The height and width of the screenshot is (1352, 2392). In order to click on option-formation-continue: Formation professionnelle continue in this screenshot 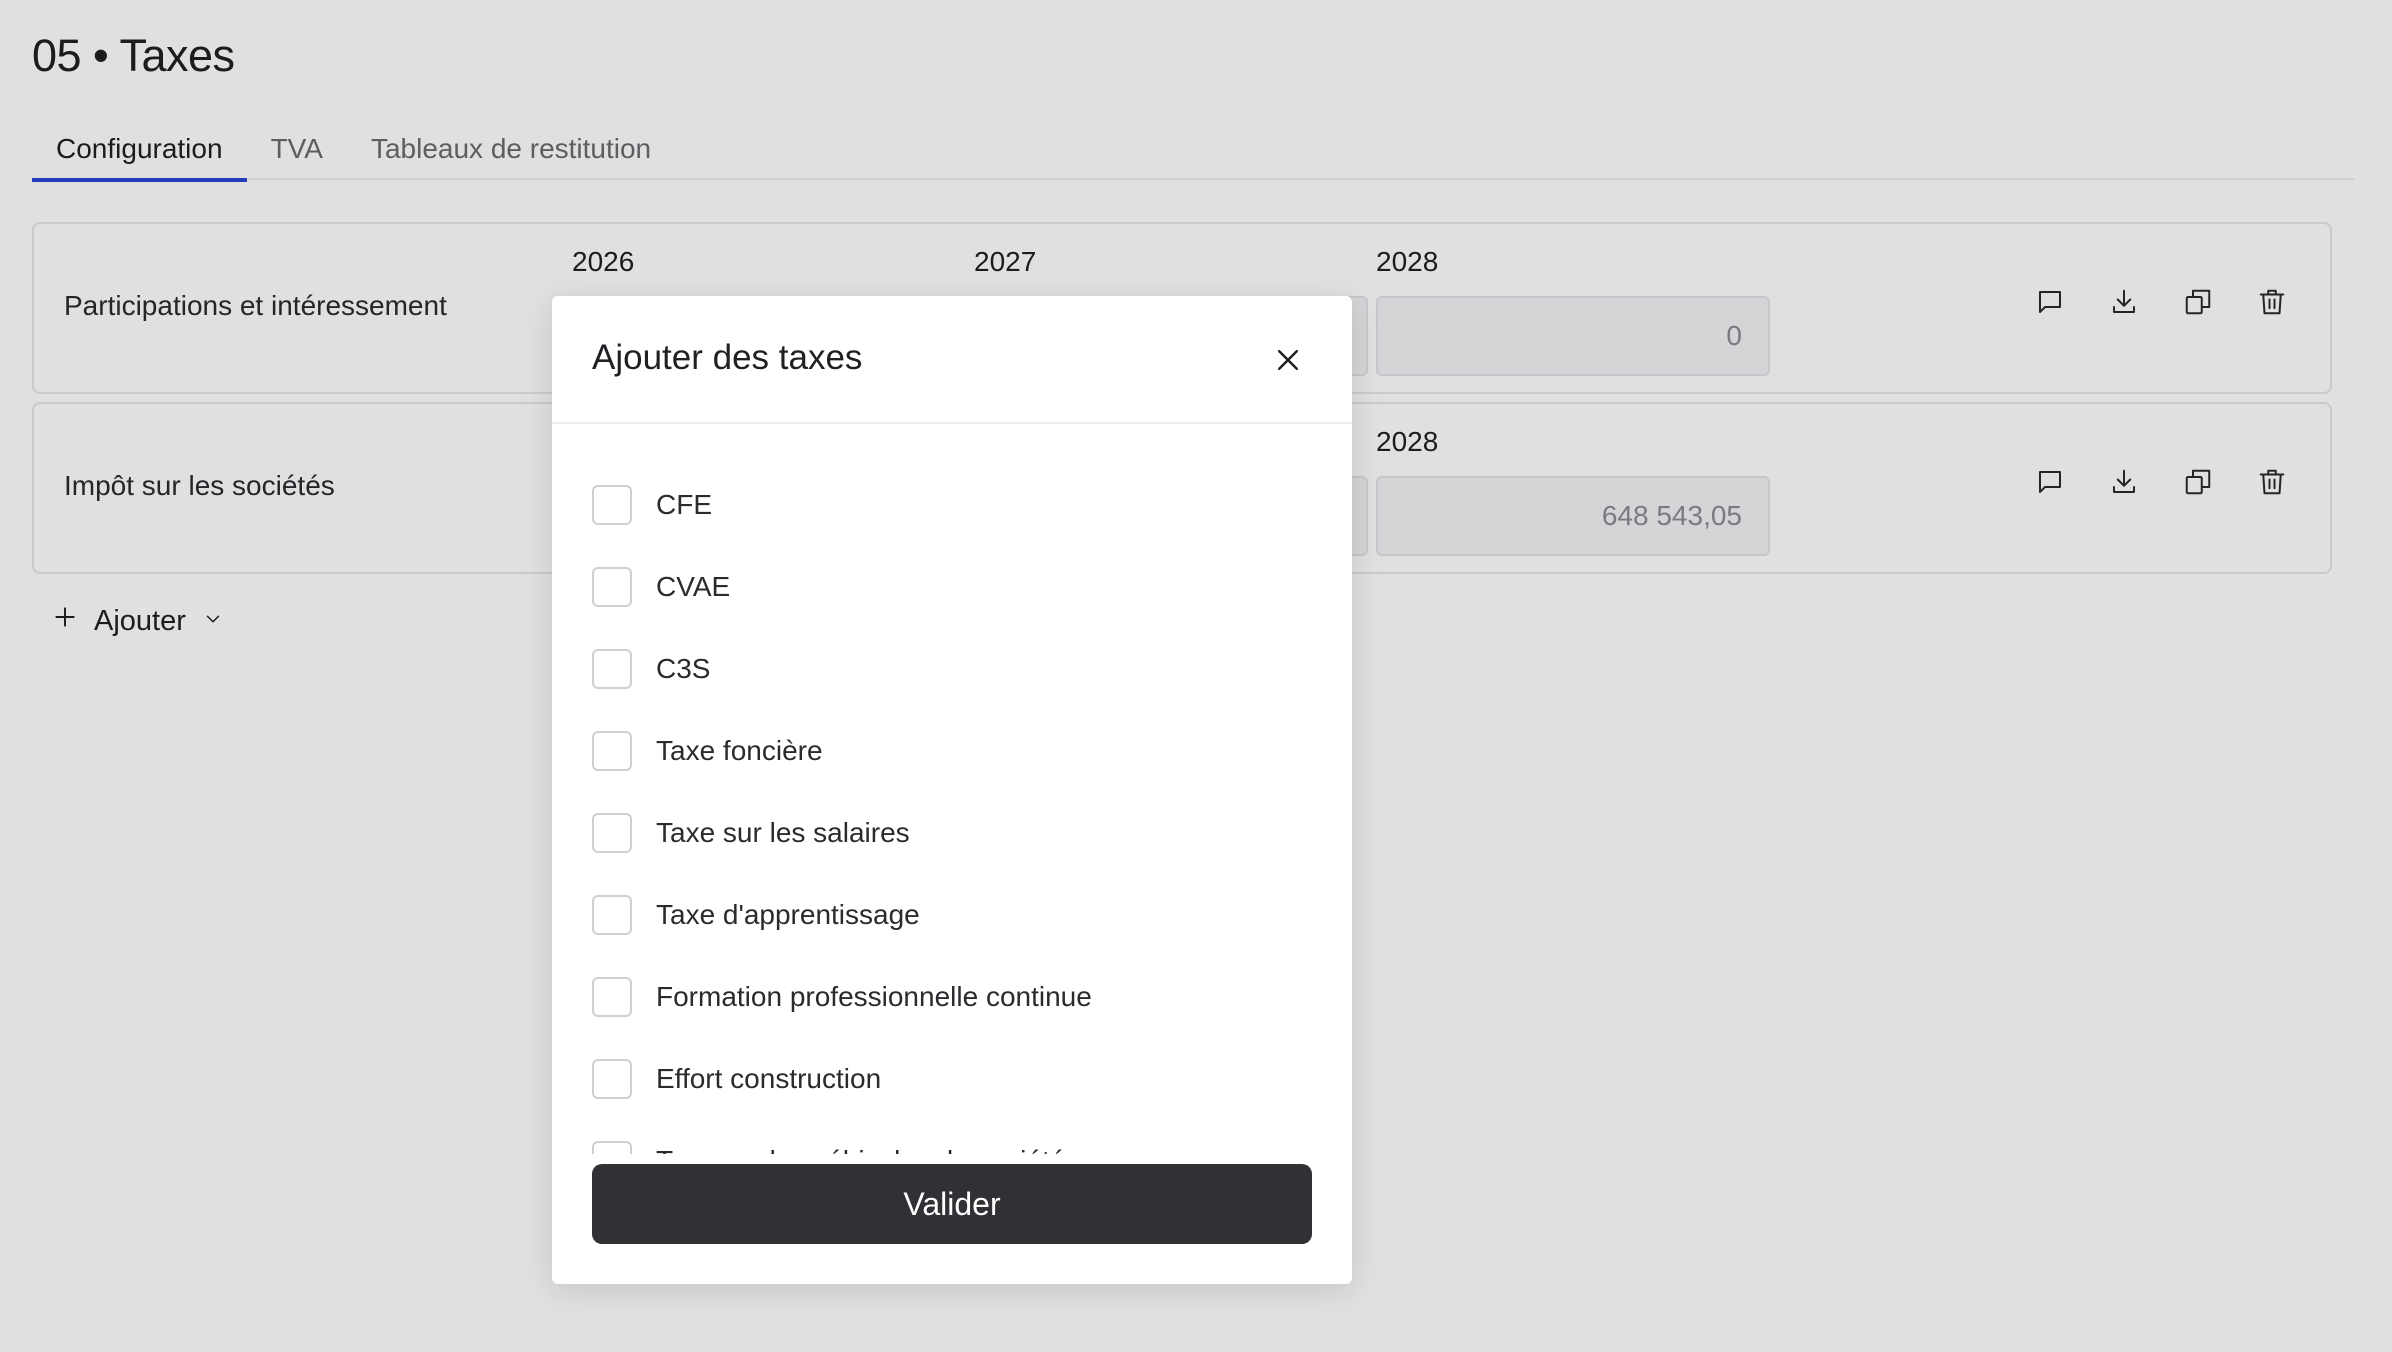, I will do `click(952, 997)`.